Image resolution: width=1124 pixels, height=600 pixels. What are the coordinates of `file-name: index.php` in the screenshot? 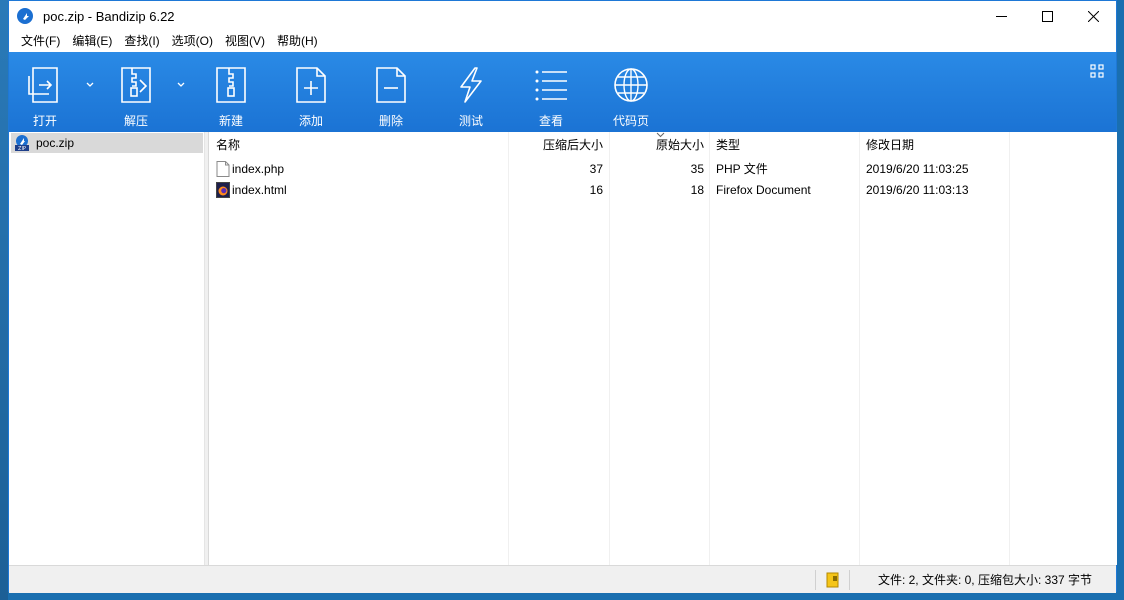 It's located at (258, 169).